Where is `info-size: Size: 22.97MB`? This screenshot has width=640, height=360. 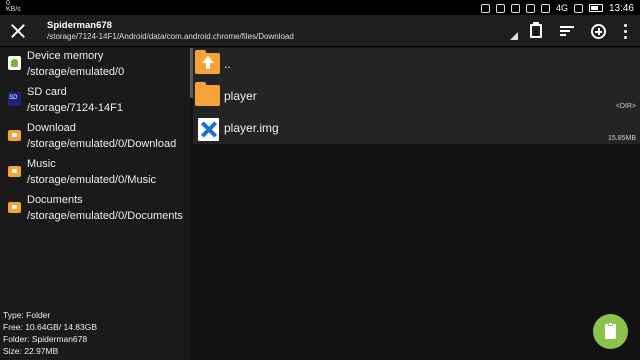
info-size: Size: 22.97MB is located at coordinates (31, 351).